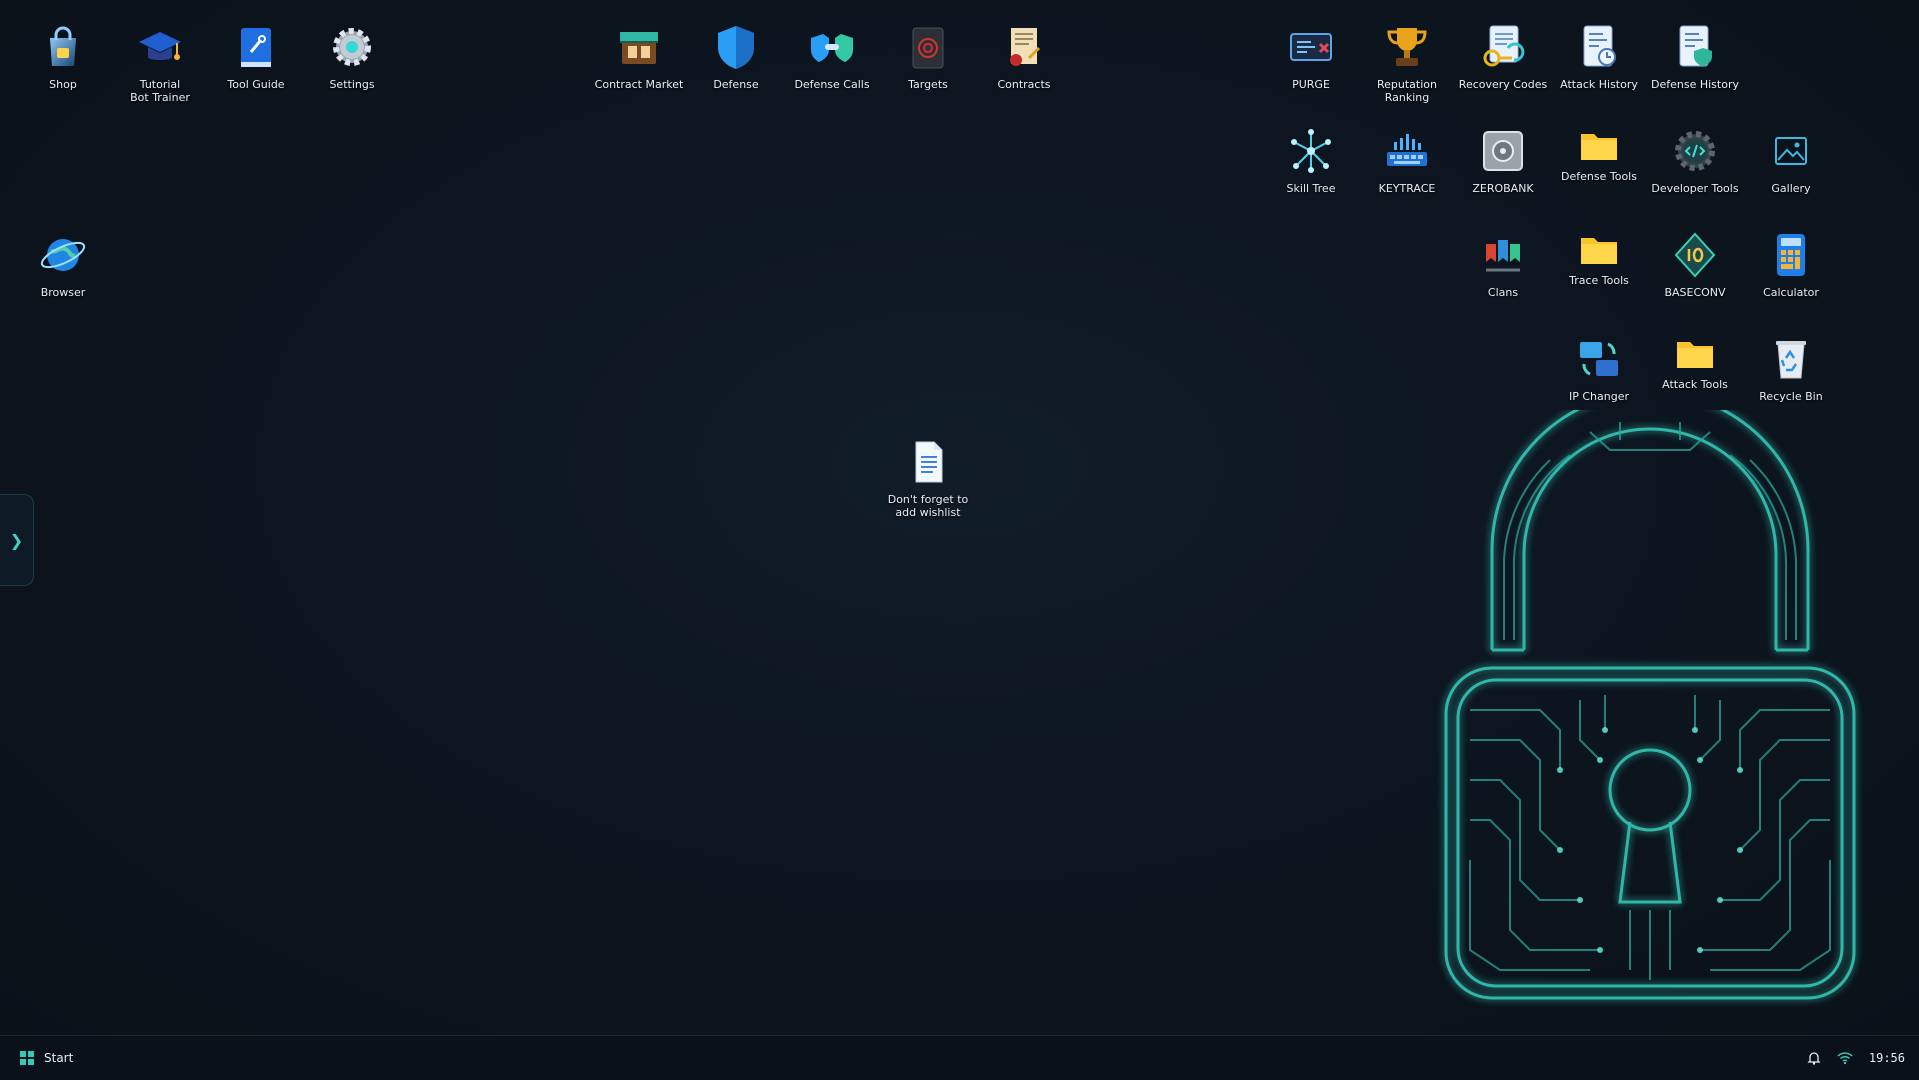 This screenshot has width=1919, height=1080. What do you see at coordinates (63, 84) in the screenshot?
I see `desktop-icon-label: Shop` at bounding box center [63, 84].